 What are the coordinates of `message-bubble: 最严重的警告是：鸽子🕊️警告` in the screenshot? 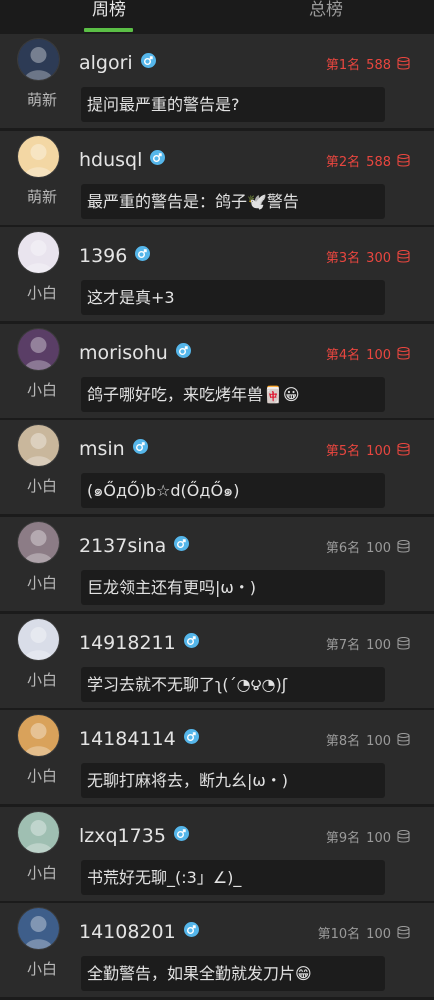 It's located at (233, 201).